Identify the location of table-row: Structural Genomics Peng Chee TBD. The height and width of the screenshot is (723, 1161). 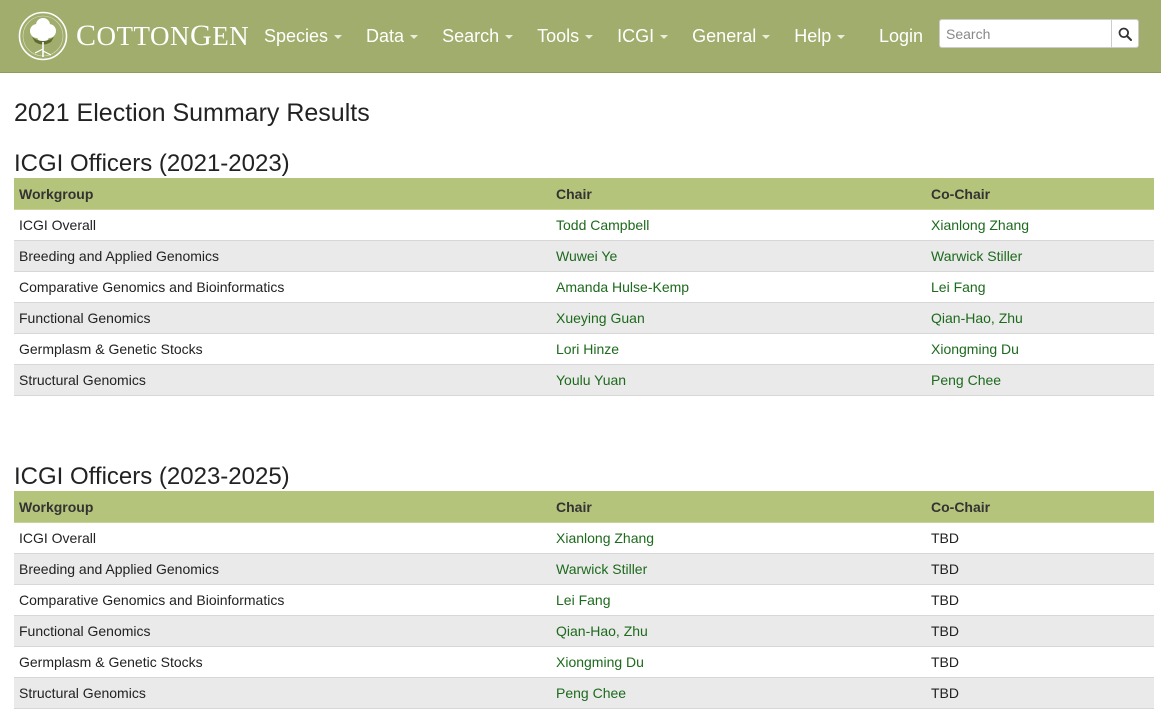
(584, 693).